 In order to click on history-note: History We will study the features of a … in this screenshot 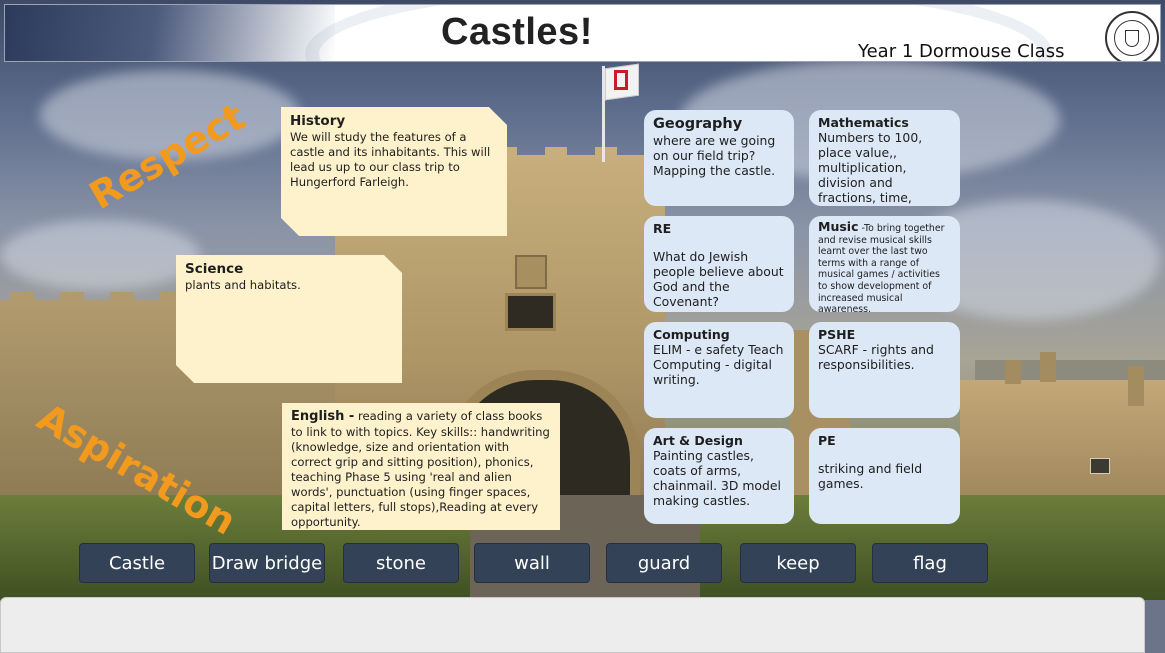, I will do `click(394, 171)`.